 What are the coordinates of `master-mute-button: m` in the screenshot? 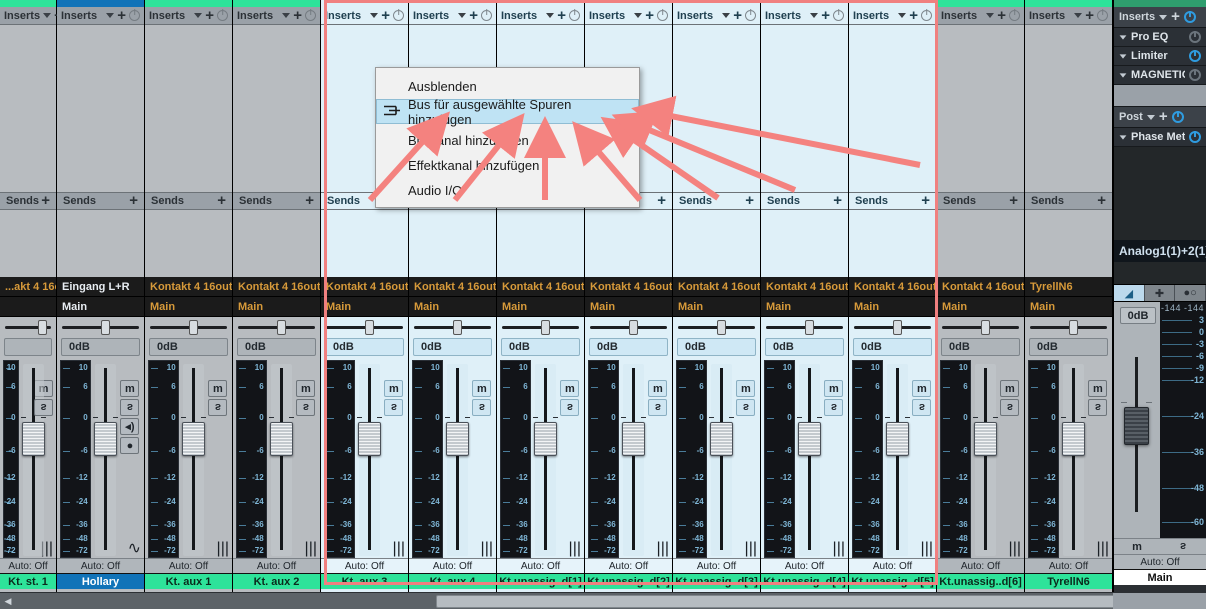 It's located at (1137, 546).